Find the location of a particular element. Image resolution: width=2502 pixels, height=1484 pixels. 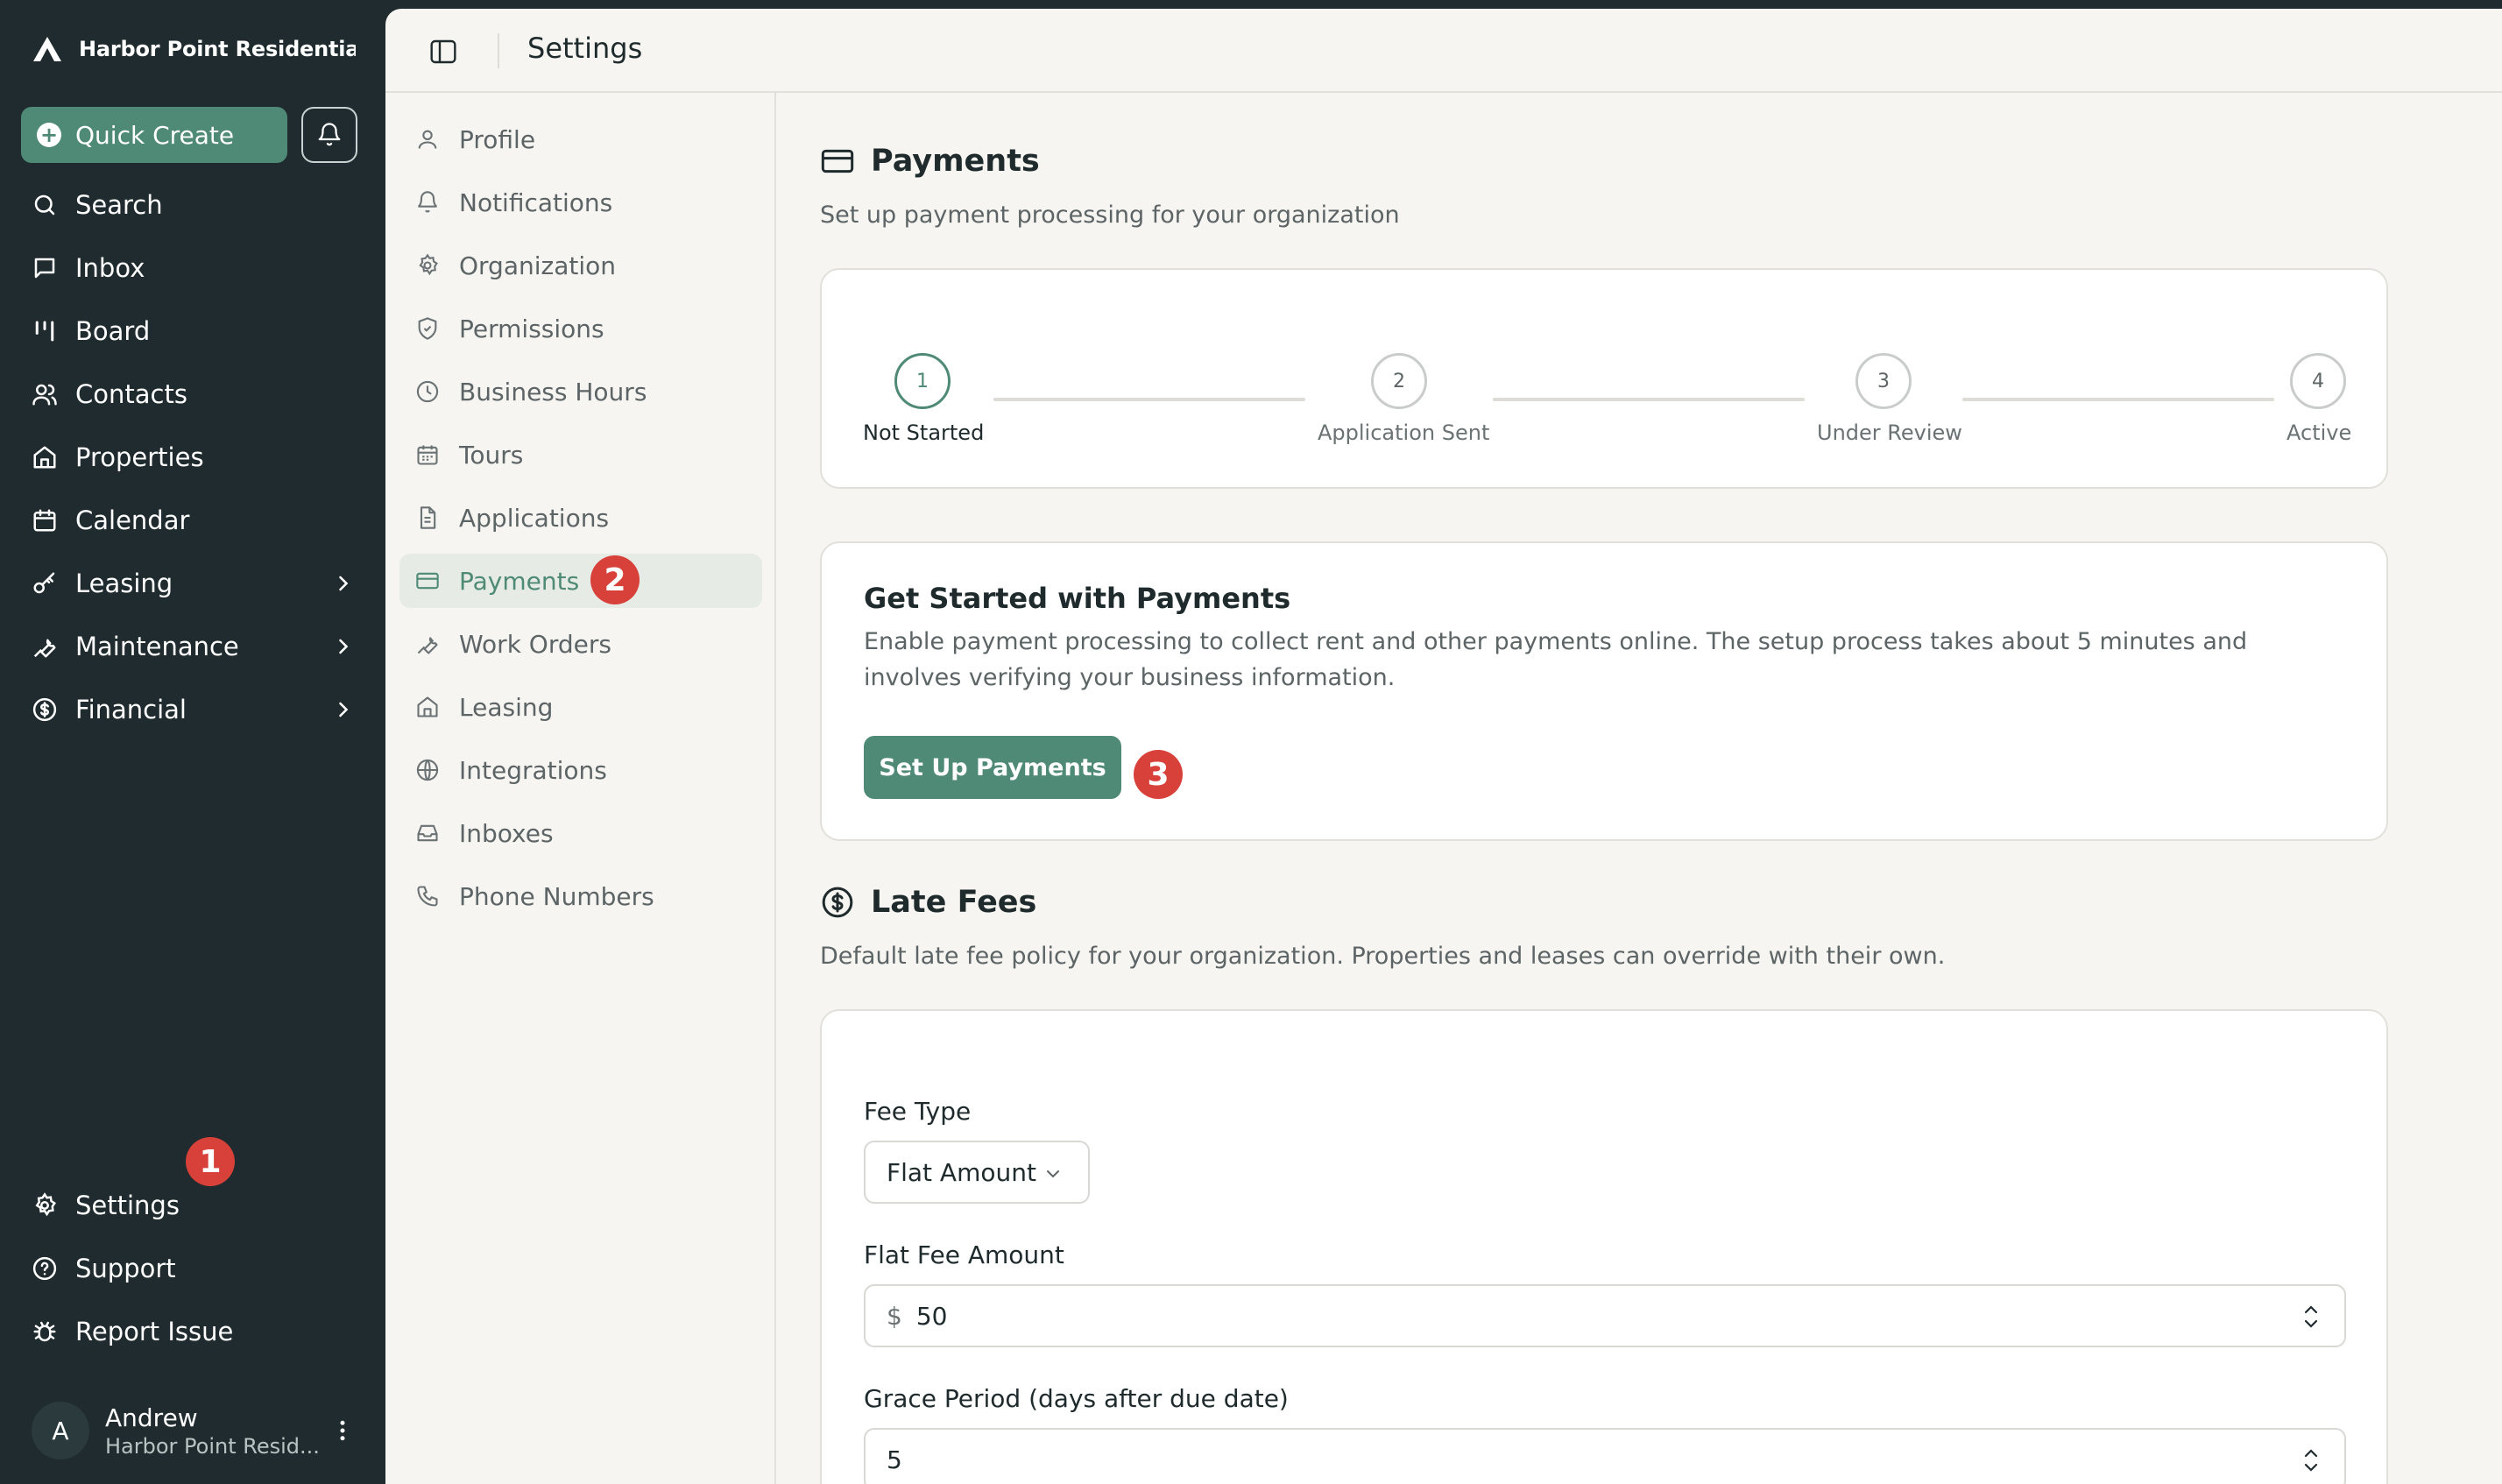

late-fees-header: Late Fees is located at coordinates (928, 902).